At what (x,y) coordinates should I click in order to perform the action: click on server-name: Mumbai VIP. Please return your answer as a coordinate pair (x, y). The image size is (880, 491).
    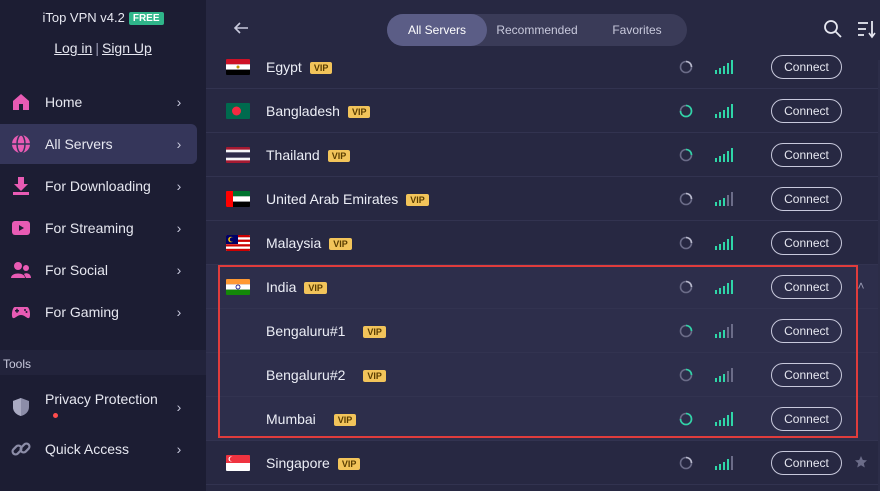
    Looking at the image, I should click on (311, 419).